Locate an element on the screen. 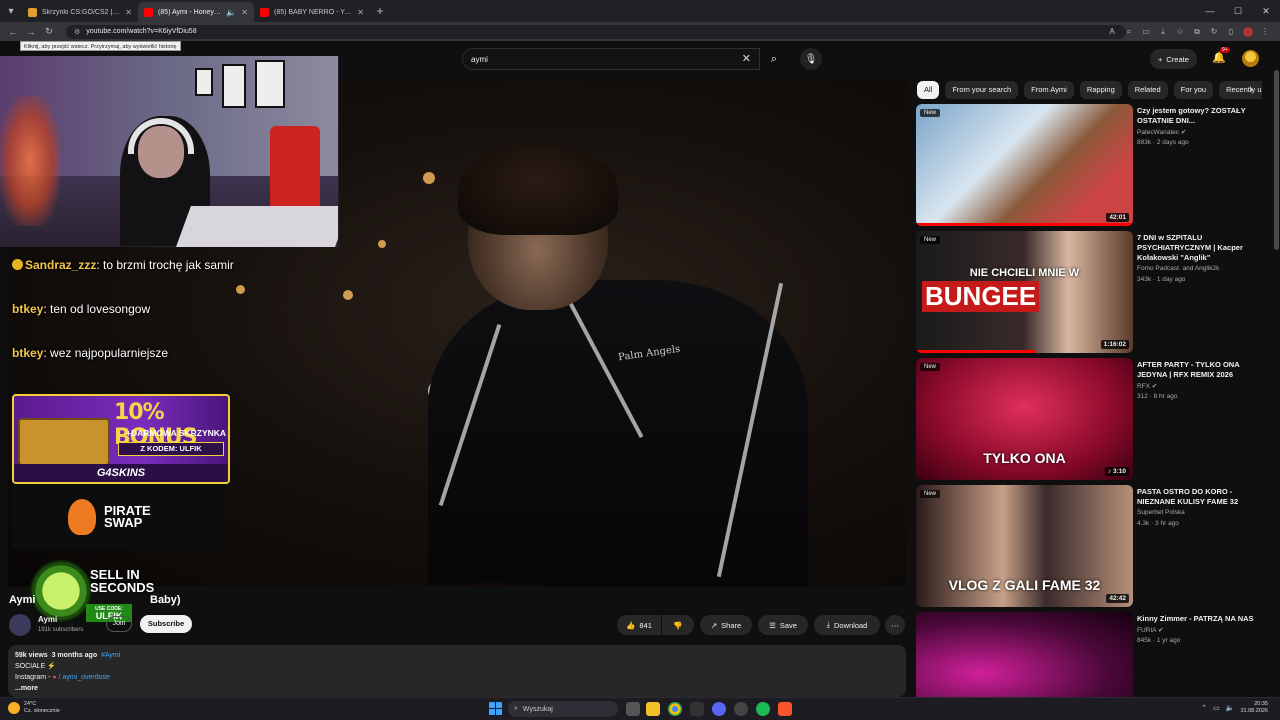 This screenshot has height=720, width=1280. task-view-icon is located at coordinates (633, 709).